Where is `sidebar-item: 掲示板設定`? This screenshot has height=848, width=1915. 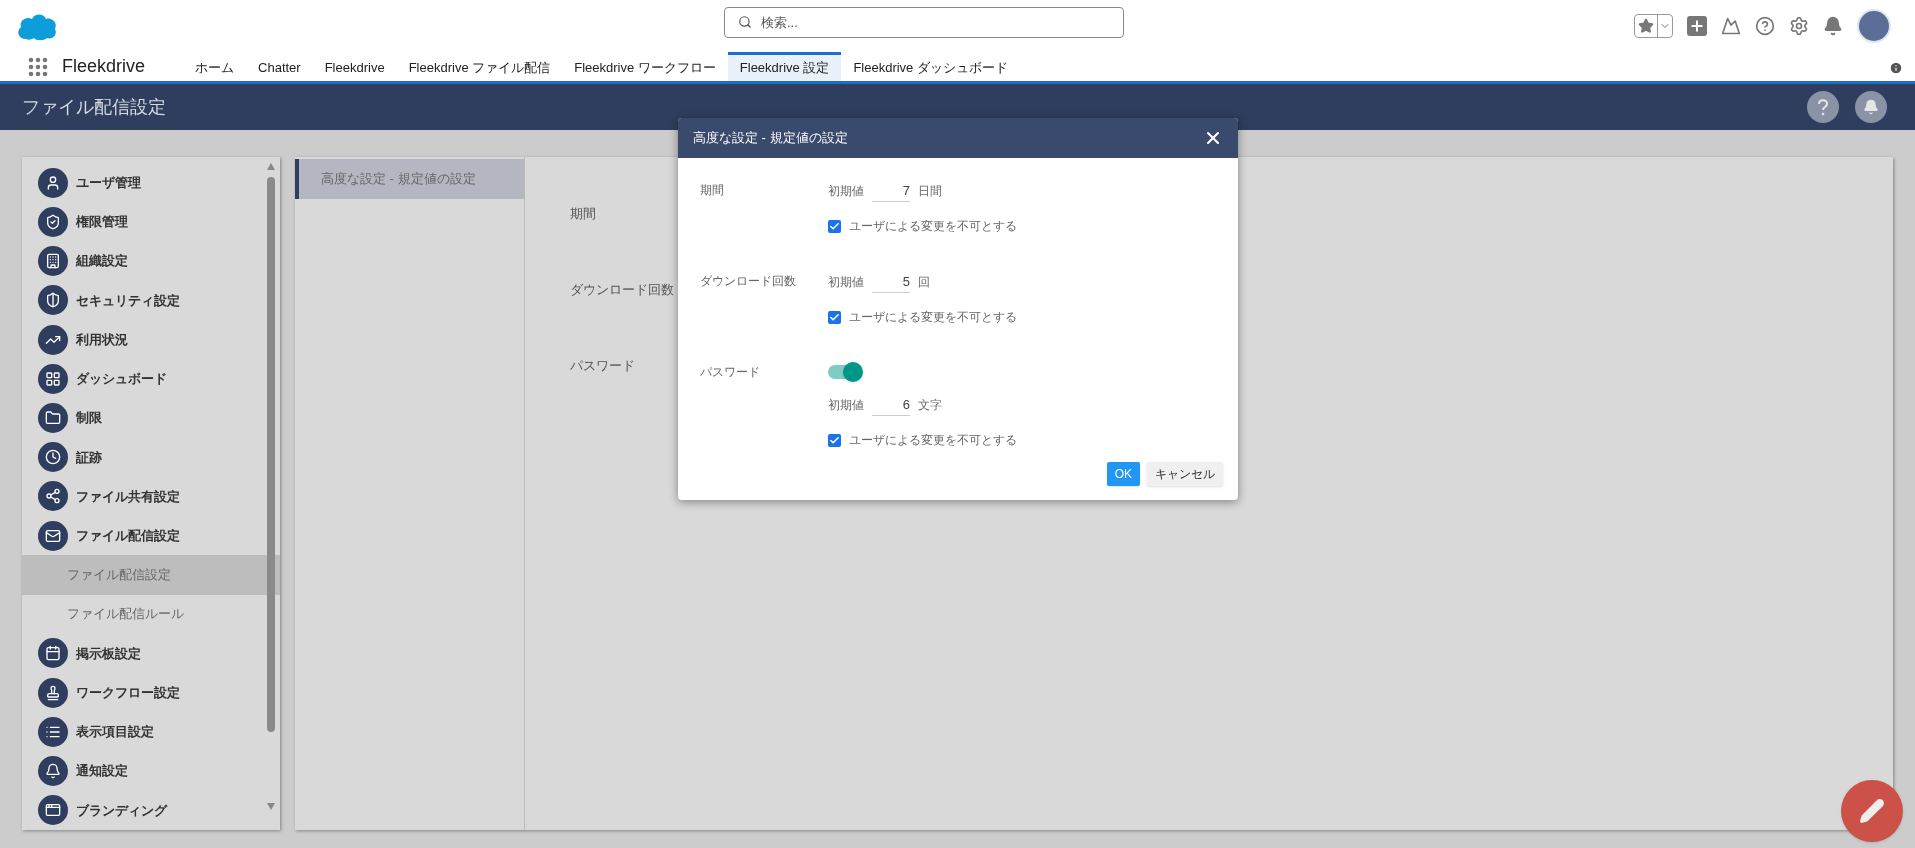 sidebar-item: 掲示板設定 is located at coordinates (108, 653).